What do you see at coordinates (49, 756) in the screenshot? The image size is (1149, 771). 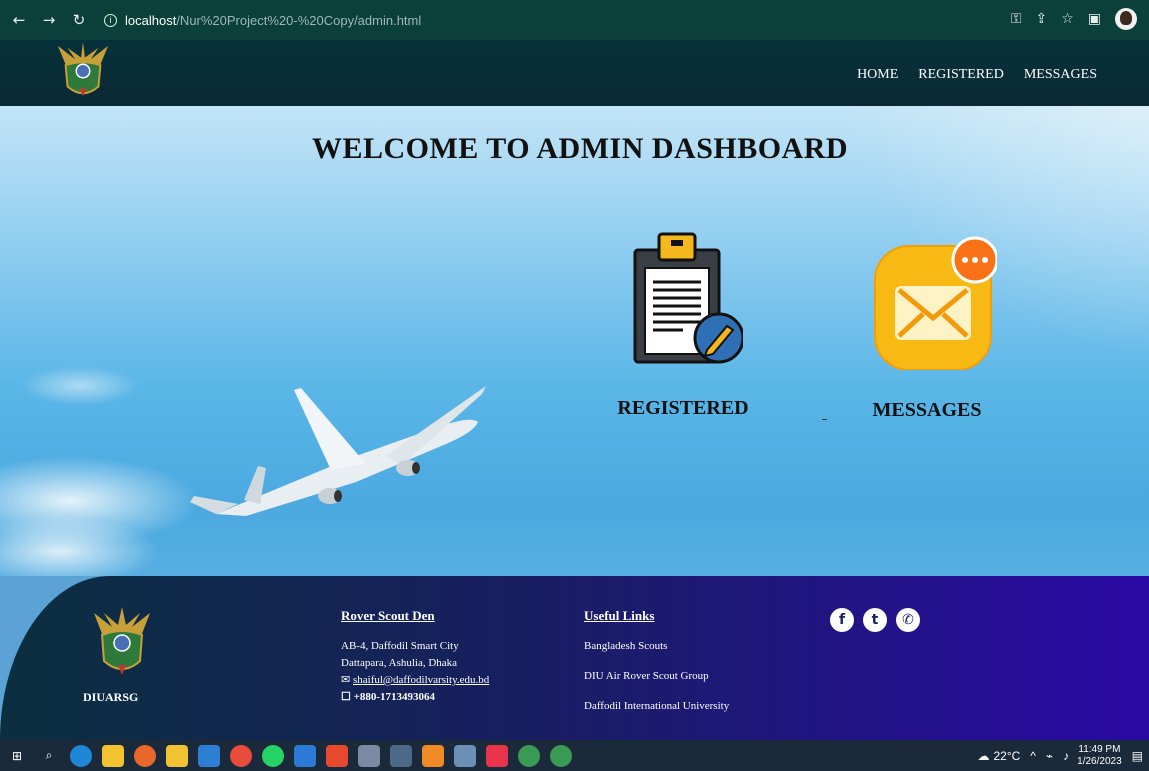 I see `search-icon: ⌕` at bounding box center [49, 756].